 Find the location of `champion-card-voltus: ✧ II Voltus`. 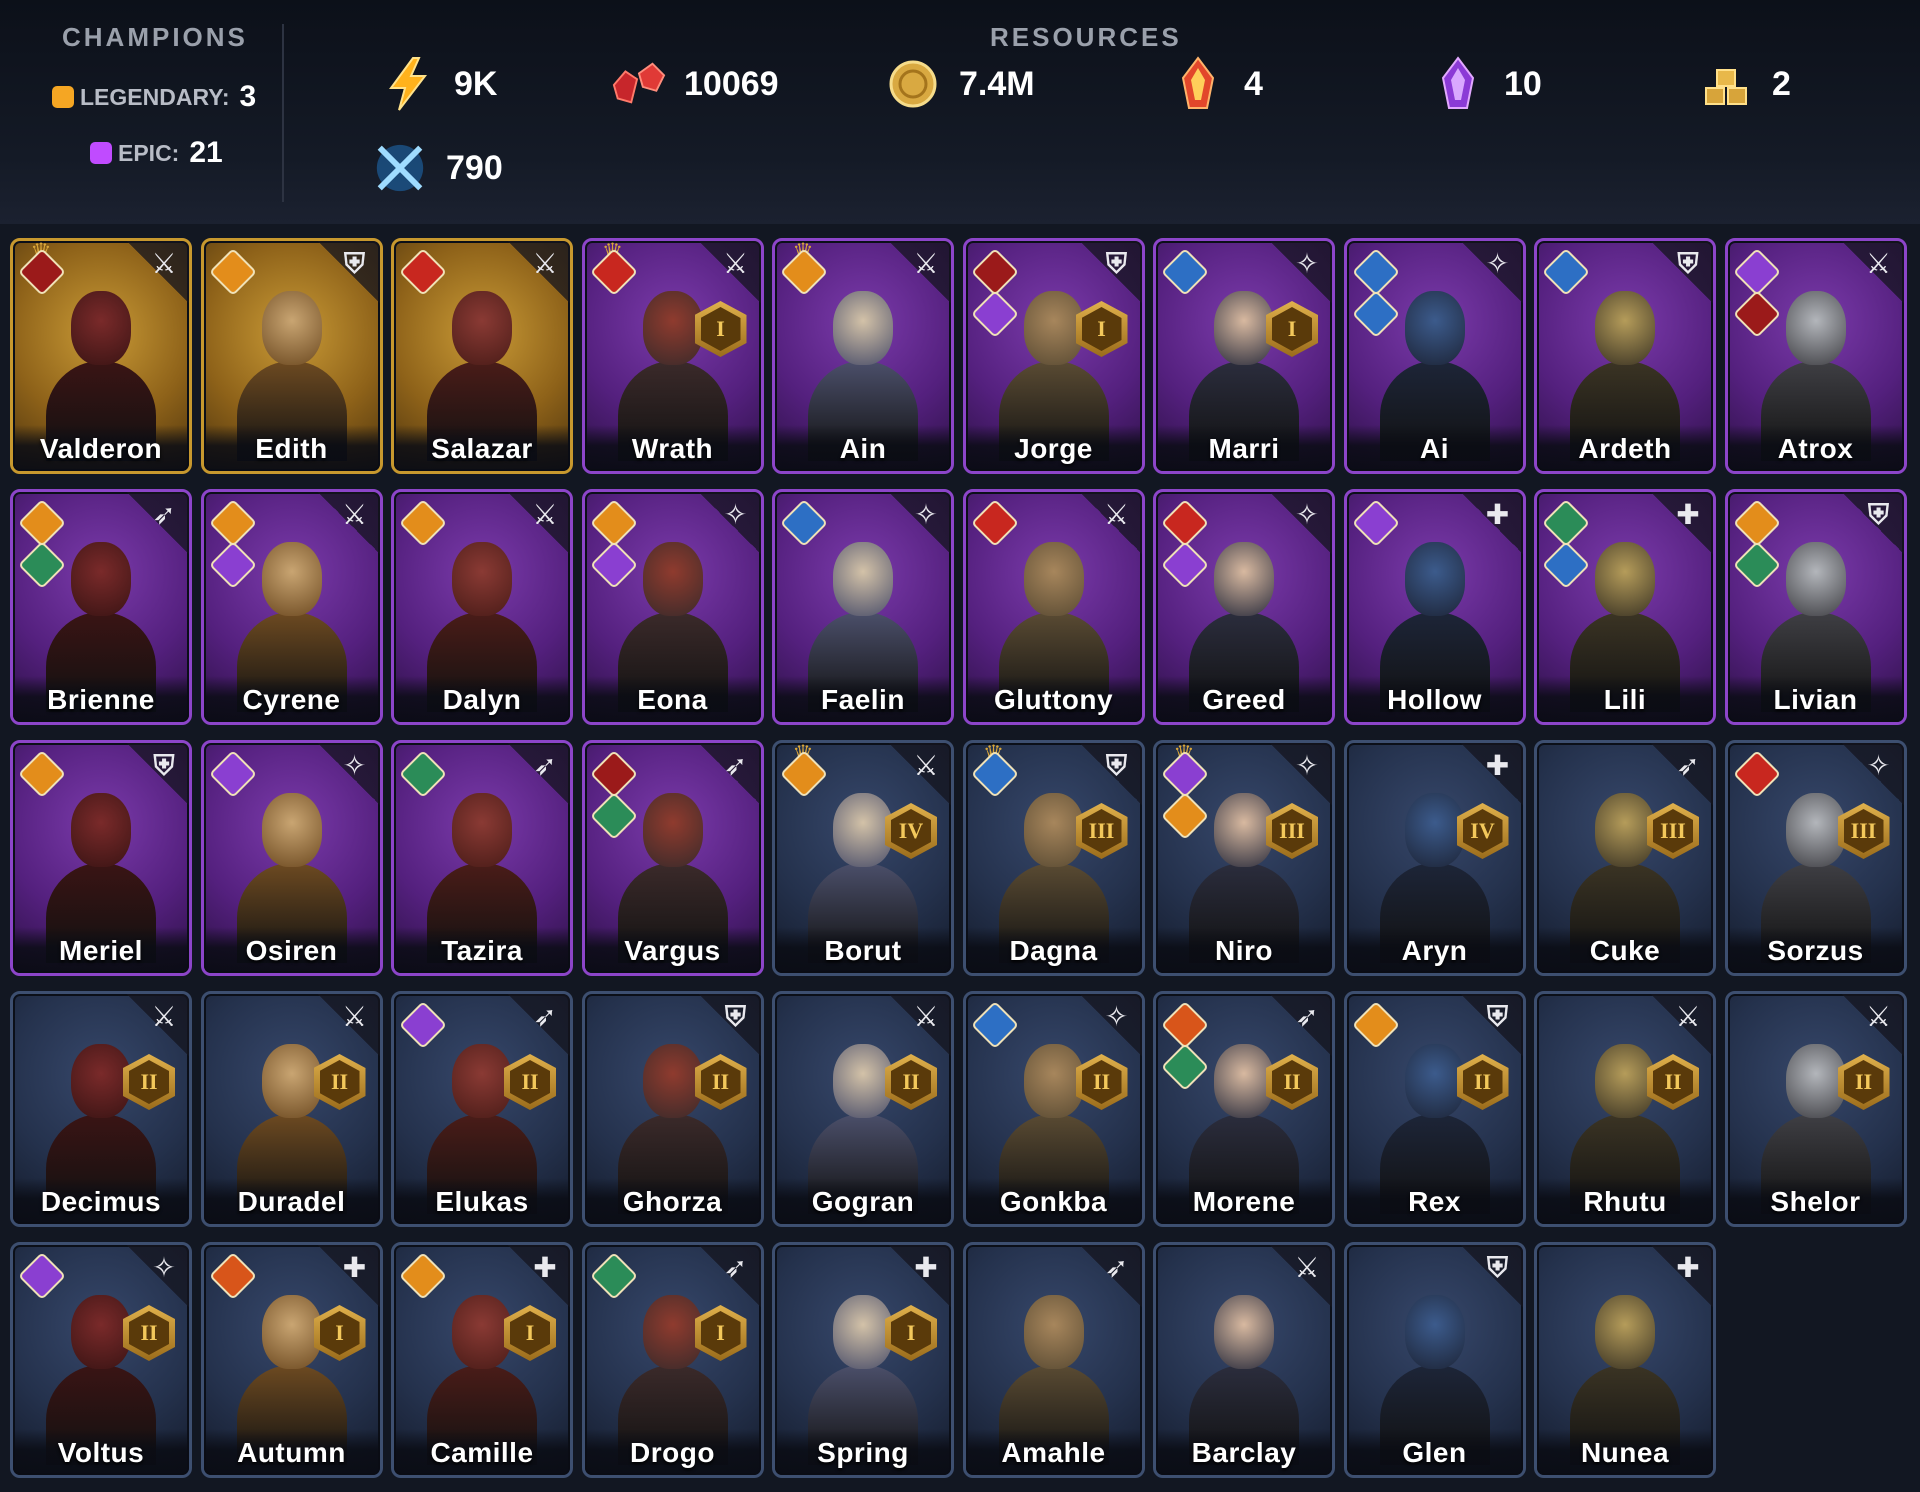

champion-card-voltus: ✧ II Voltus is located at coordinates (101, 1360).